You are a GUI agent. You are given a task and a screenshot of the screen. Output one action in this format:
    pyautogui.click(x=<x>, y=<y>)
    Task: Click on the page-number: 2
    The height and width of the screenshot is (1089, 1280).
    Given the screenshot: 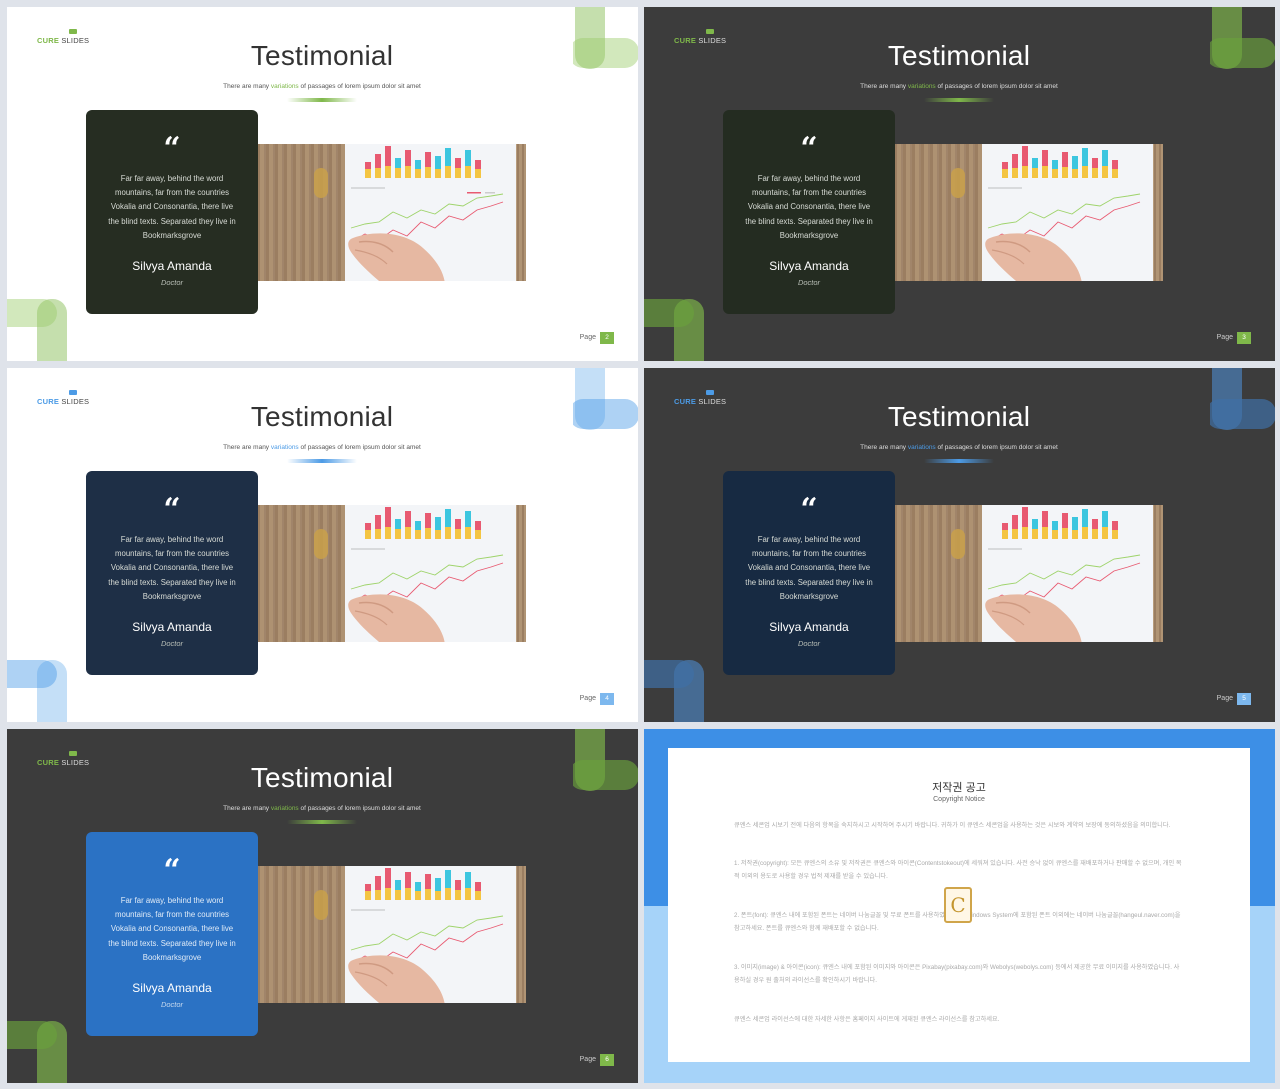 What is the action you would take?
    pyautogui.click(x=607, y=338)
    